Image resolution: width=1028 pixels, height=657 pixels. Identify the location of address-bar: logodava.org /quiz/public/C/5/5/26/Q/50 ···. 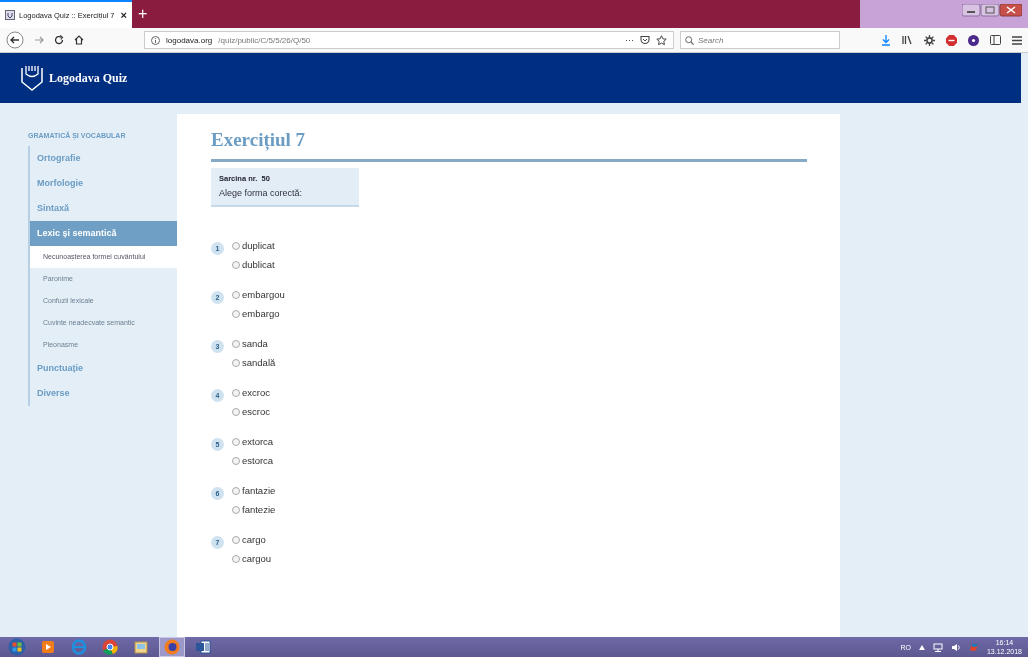
(409, 40).